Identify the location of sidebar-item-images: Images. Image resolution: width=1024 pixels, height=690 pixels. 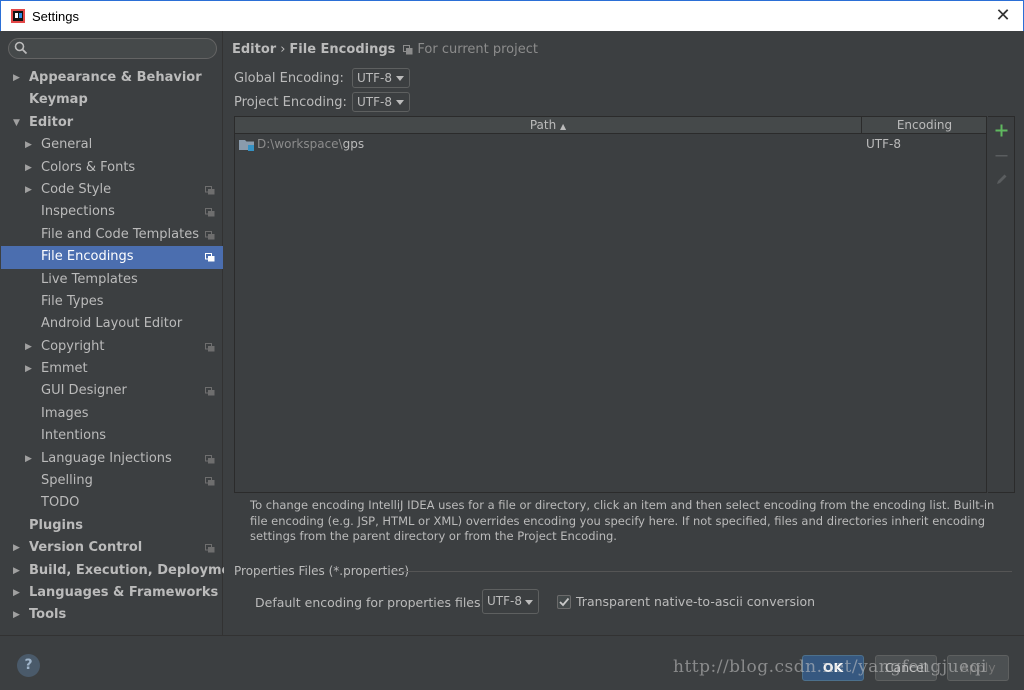
(112, 414).